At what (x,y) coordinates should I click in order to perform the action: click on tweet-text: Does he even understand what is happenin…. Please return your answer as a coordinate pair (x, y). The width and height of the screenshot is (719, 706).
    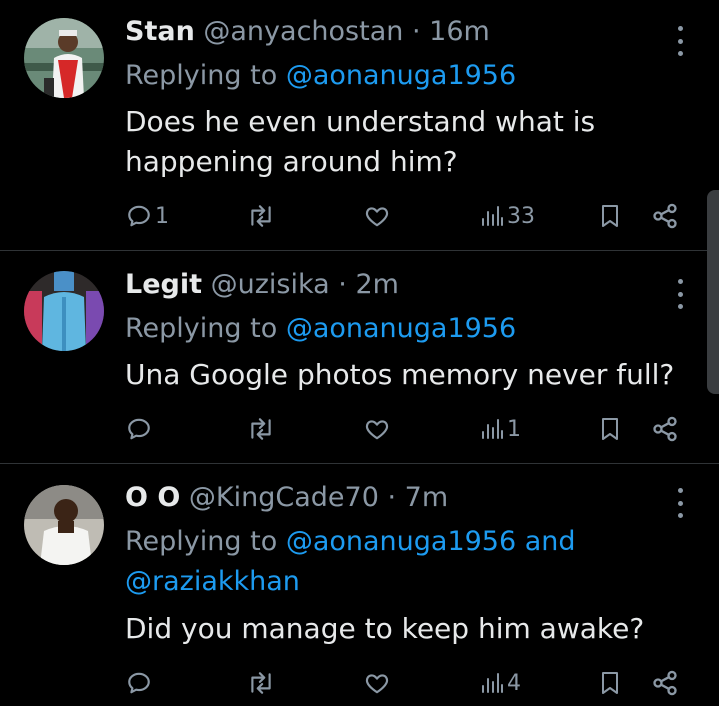
    Looking at the image, I should click on (360, 141).